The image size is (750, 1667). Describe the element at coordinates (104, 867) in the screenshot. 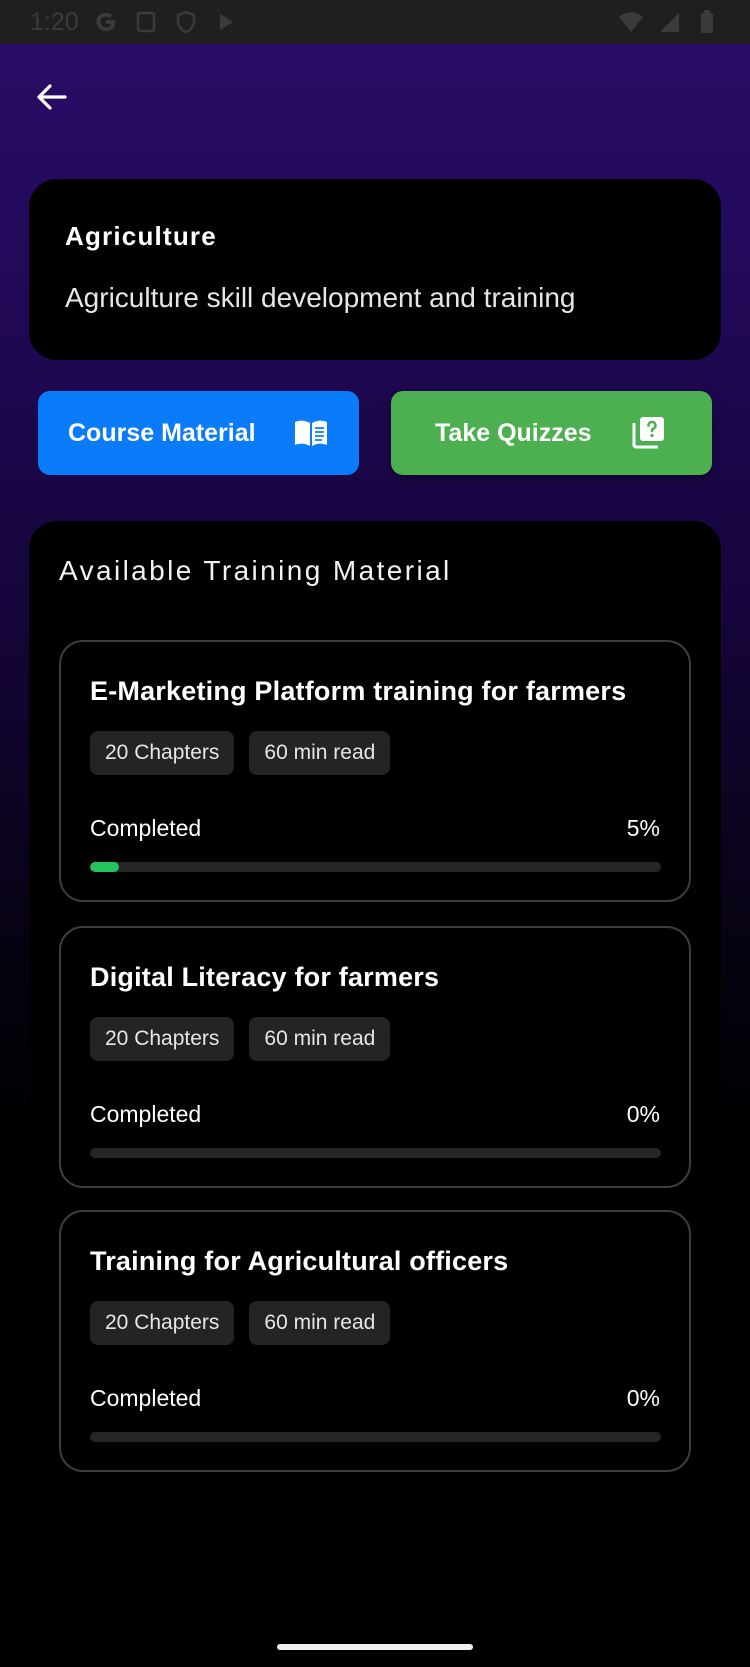

I see `progress-fill` at that location.